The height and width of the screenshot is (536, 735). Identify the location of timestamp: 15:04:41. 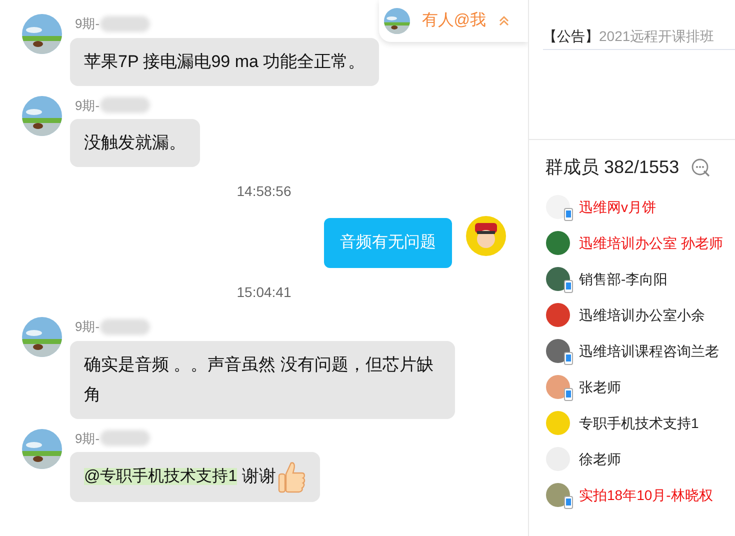
(264, 292).